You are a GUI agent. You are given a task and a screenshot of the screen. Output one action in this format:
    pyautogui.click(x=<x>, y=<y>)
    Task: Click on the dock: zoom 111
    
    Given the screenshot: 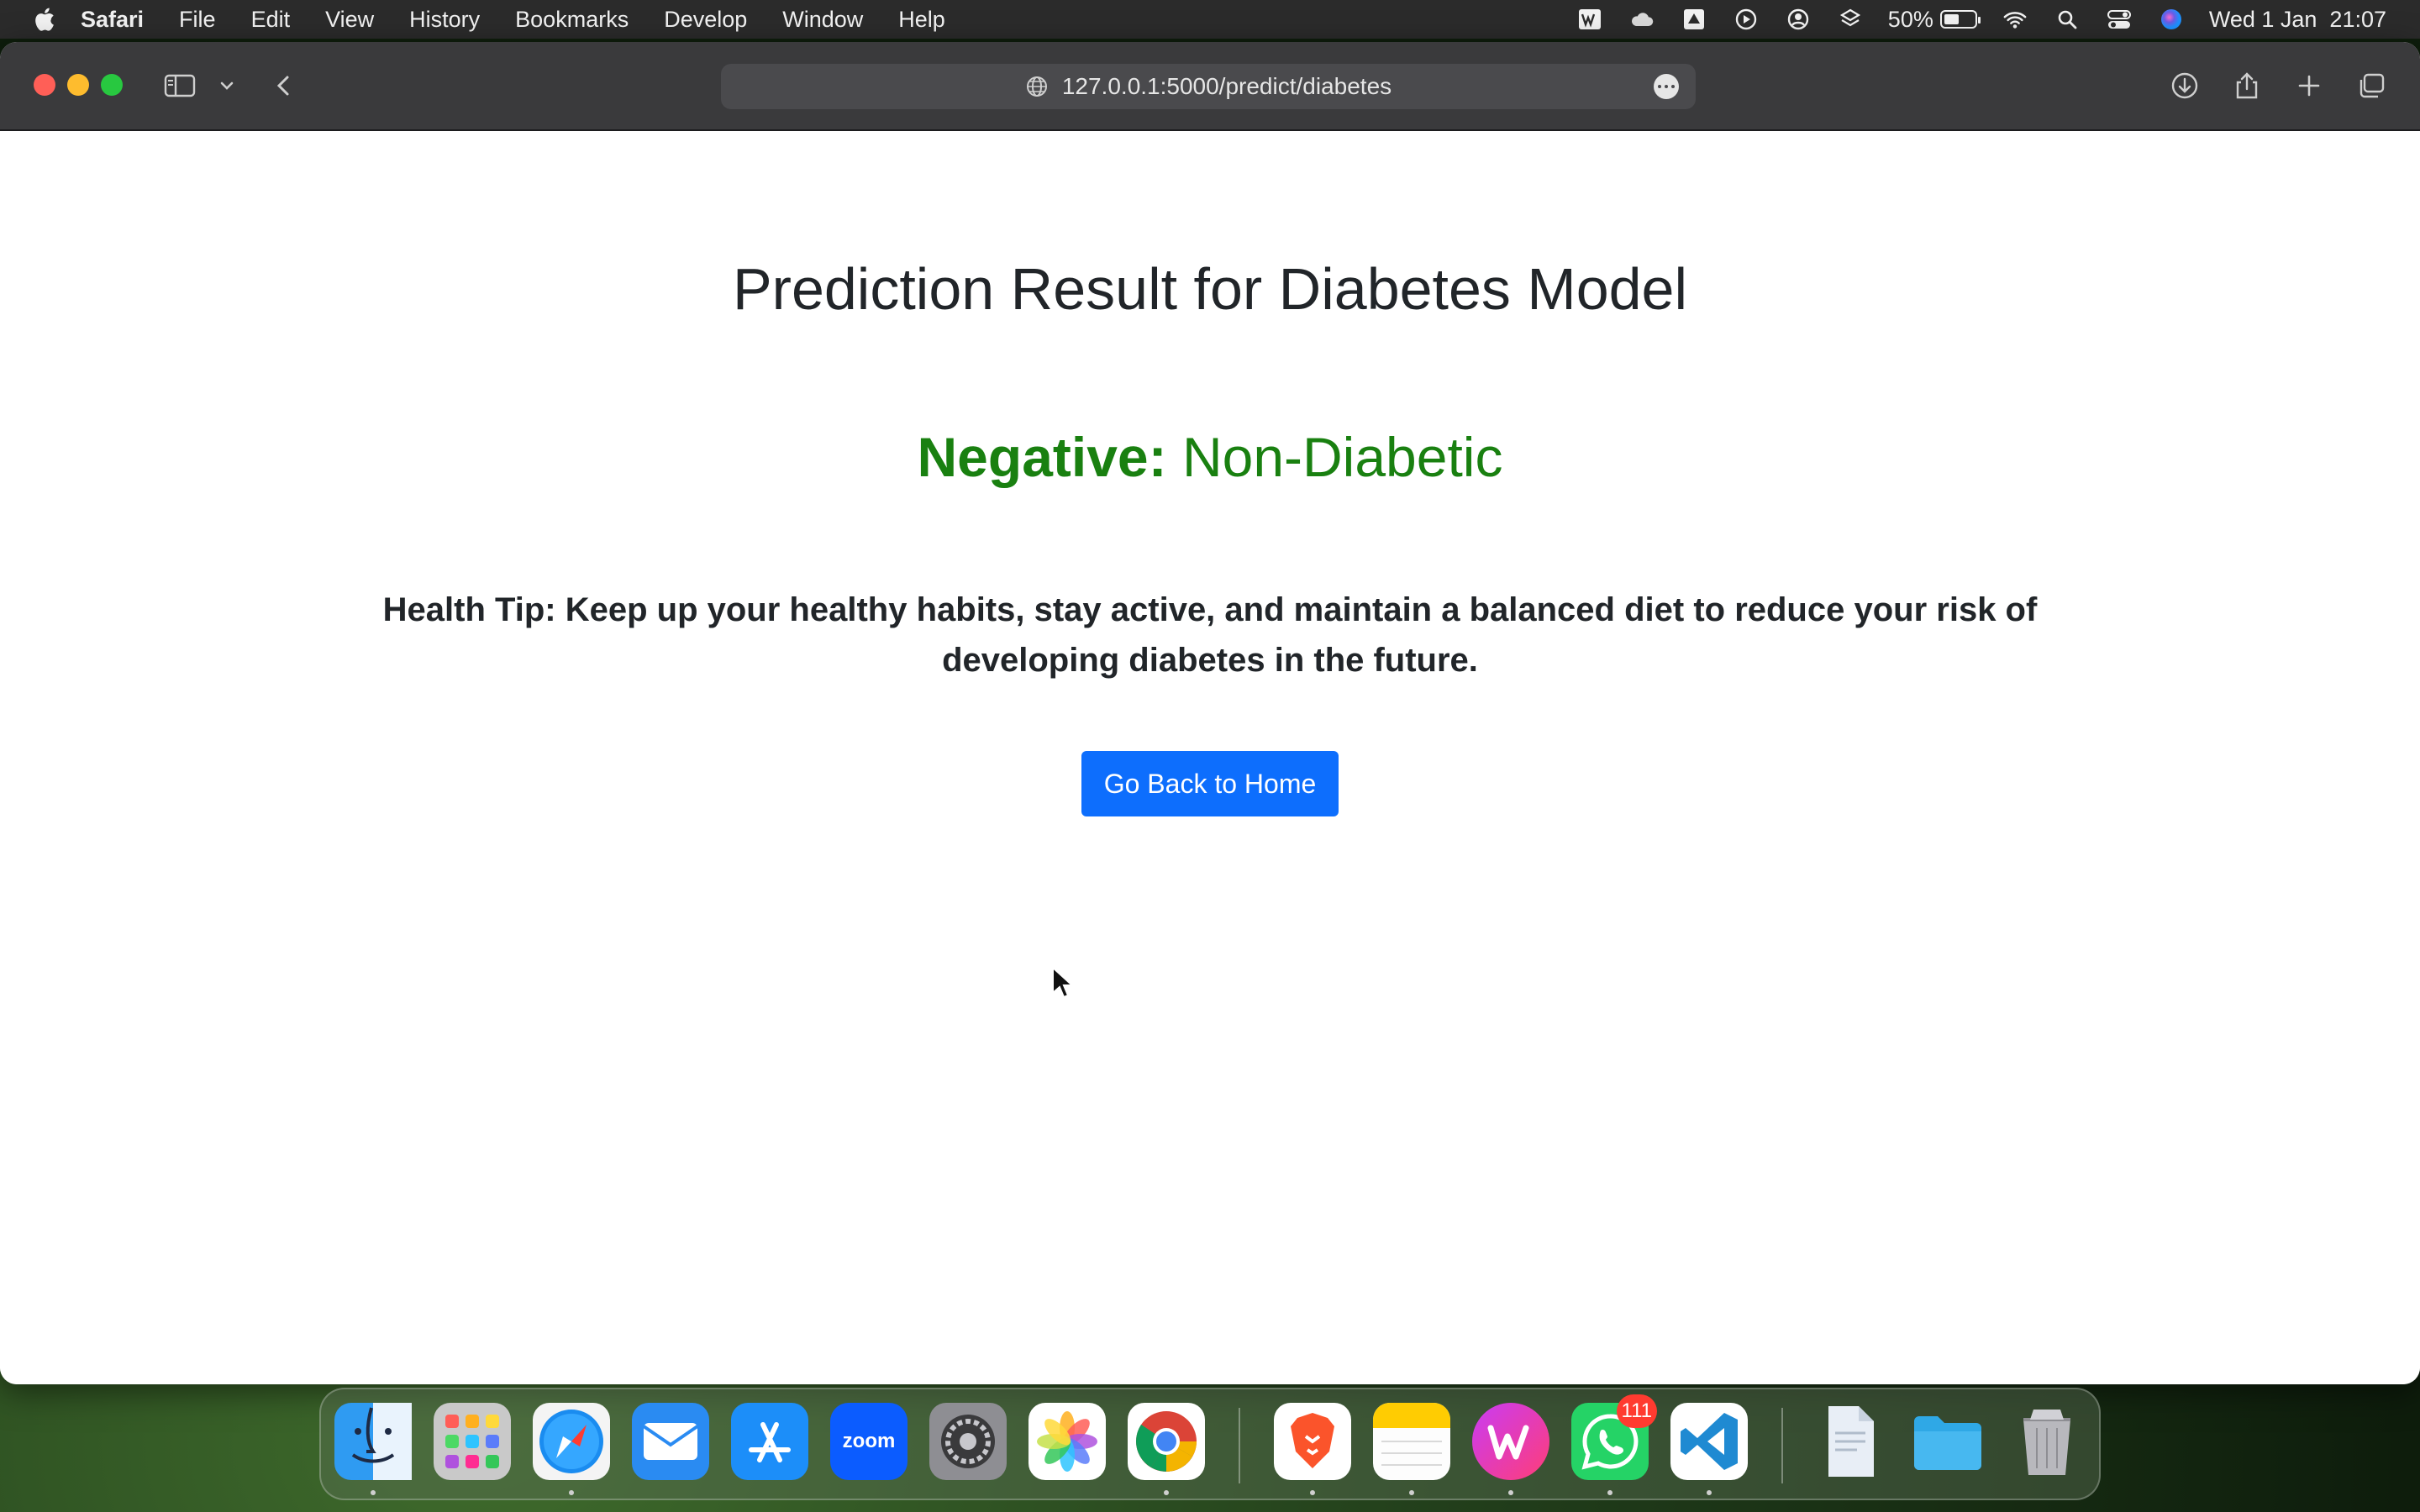 What is the action you would take?
    pyautogui.click(x=1210, y=1444)
    